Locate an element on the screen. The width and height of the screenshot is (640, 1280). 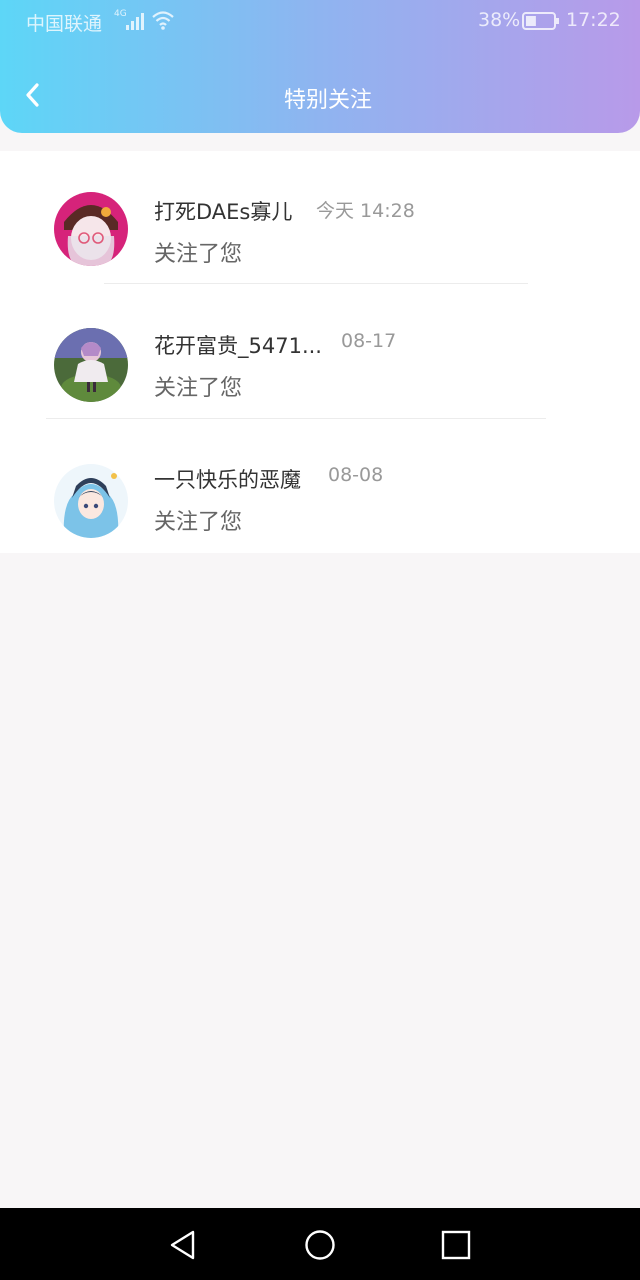
list-item: 一只快乐的恶魔 08-08 关注了您 is located at coordinates (320, 486).